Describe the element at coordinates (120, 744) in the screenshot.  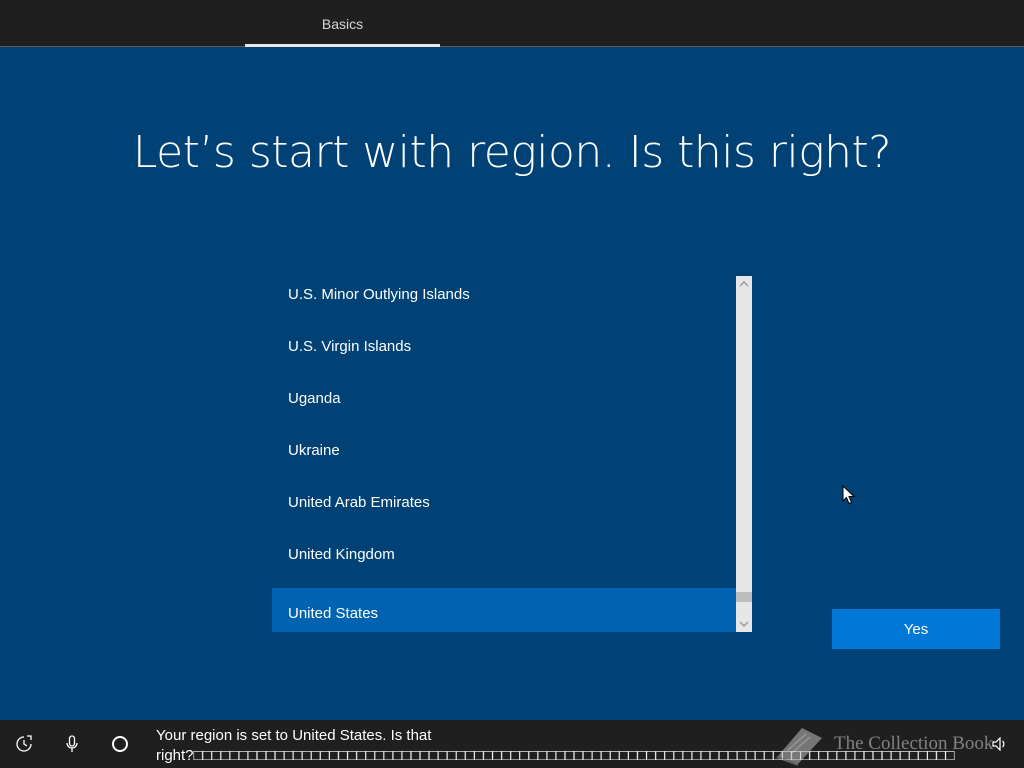
I see `cortana-icon` at that location.